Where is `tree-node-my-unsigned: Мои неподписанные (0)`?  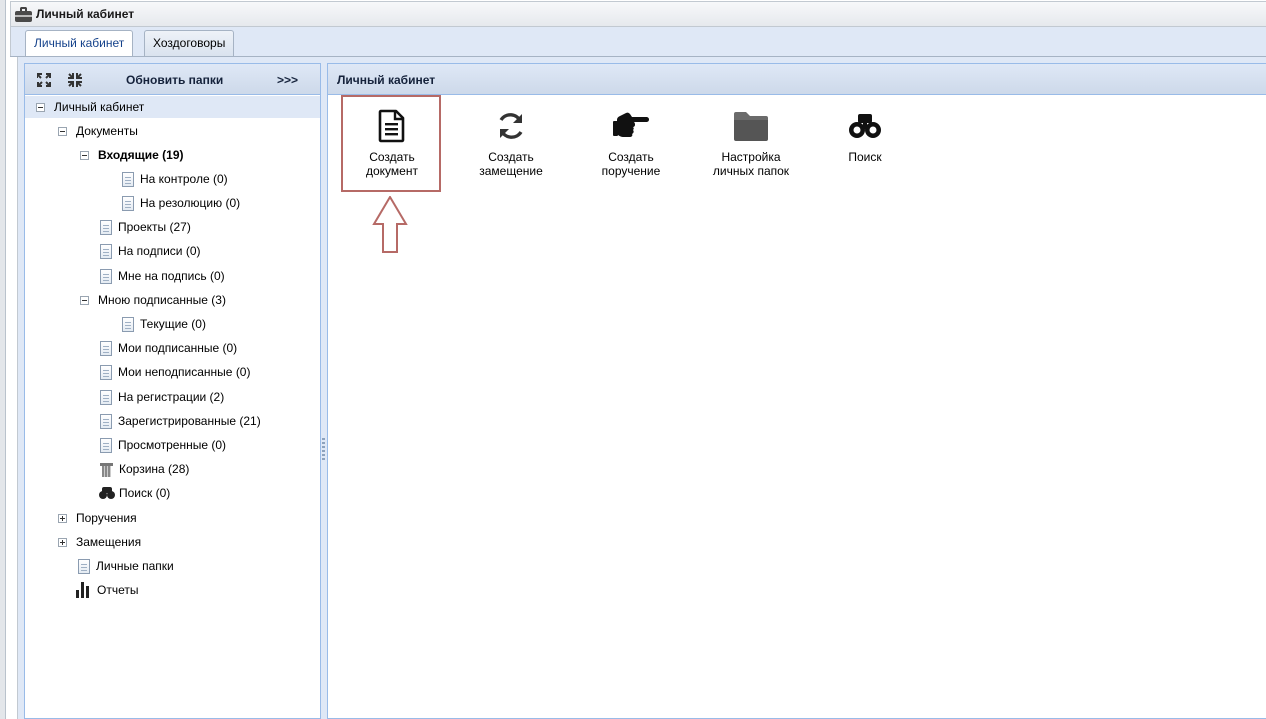 tree-node-my-unsigned: Мои неподписанные (0) is located at coordinates (175, 372).